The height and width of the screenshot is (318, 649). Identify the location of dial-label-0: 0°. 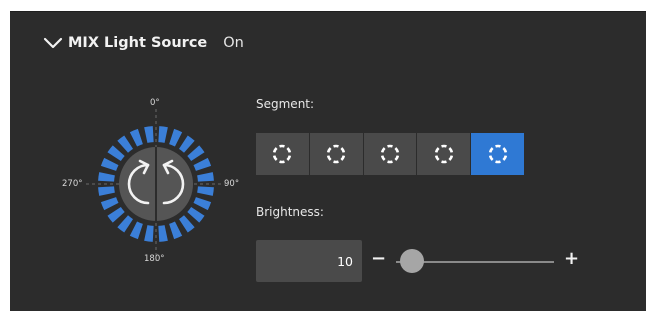
(155, 103).